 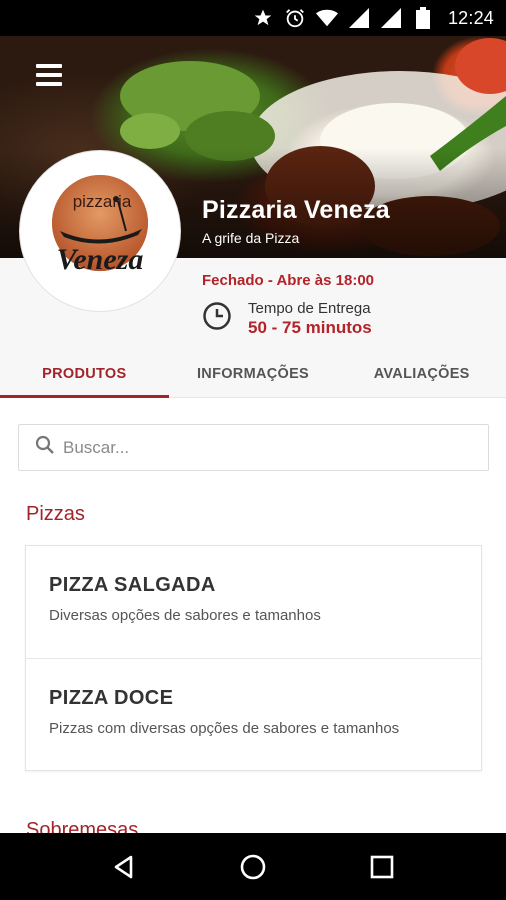 I want to click on star-icon, so click(x=263, y=18).